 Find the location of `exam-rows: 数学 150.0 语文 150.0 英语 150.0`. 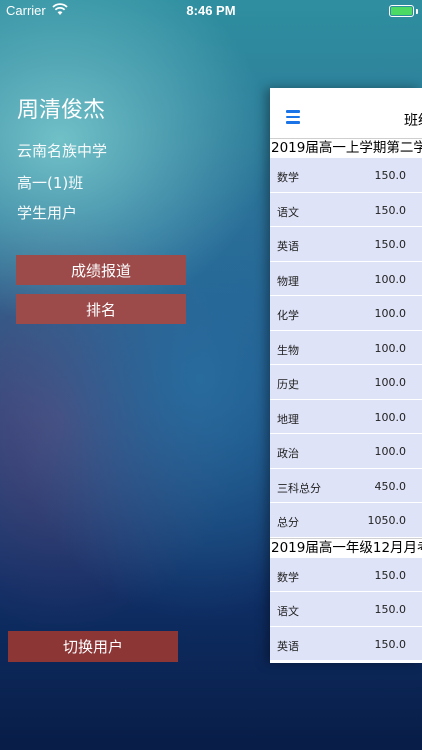

exam-rows: 数学 150.0 语文 150.0 英语 150.0 is located at coordinates (346, 609).